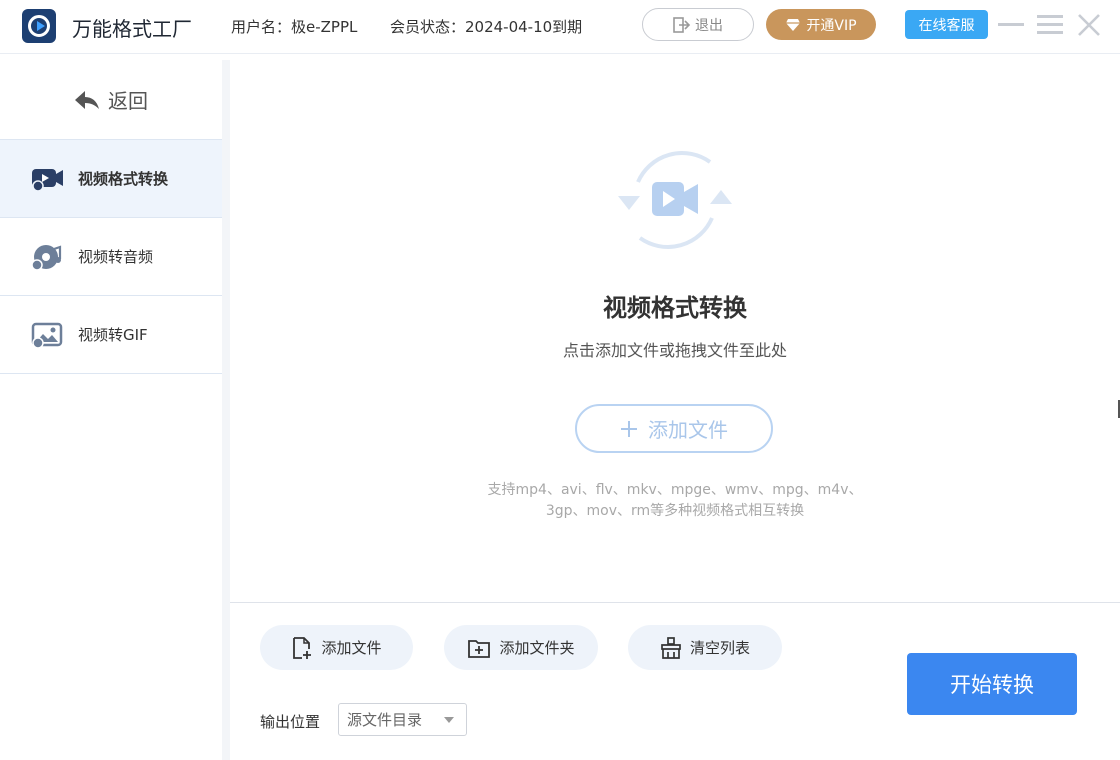 This screenshot has width=1120, height=760. I want to click on user-name-text: 用户名：极e-ZPPL, so click(294, 27).